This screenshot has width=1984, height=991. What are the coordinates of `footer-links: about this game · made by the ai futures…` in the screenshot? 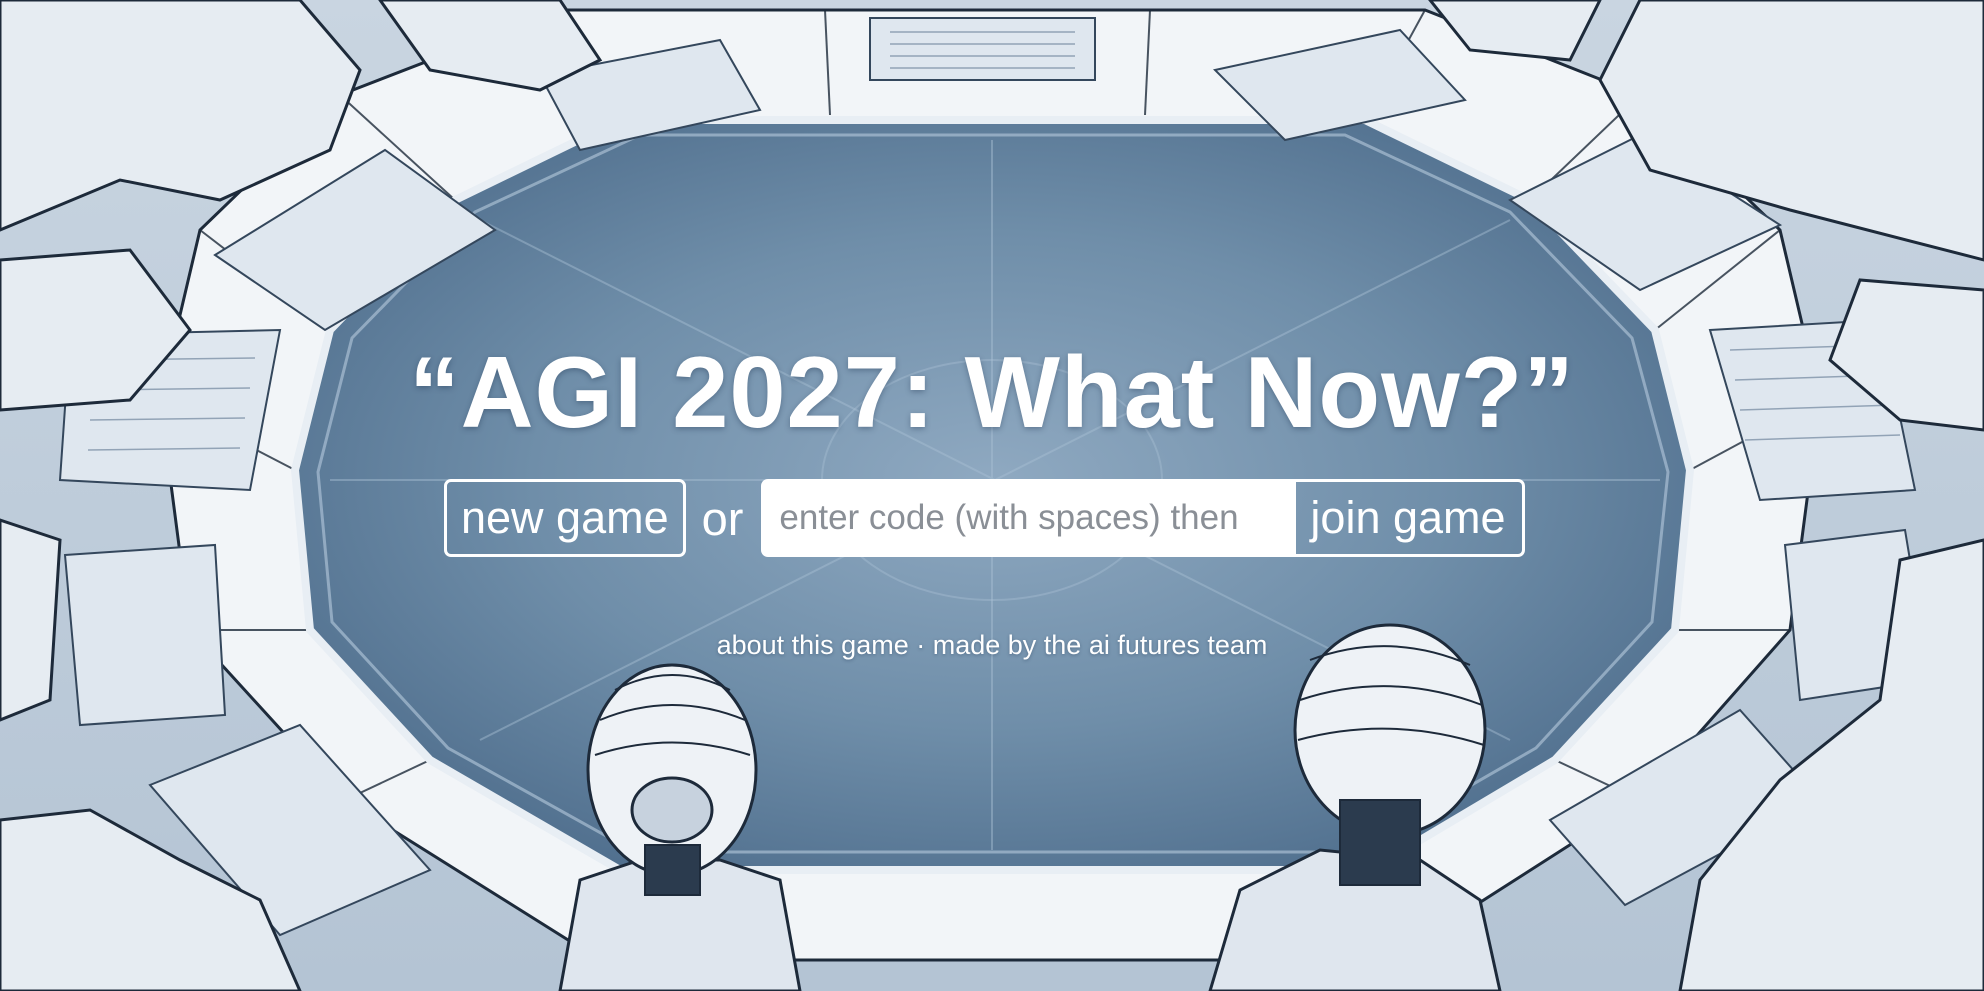 It's located at (992, 645).